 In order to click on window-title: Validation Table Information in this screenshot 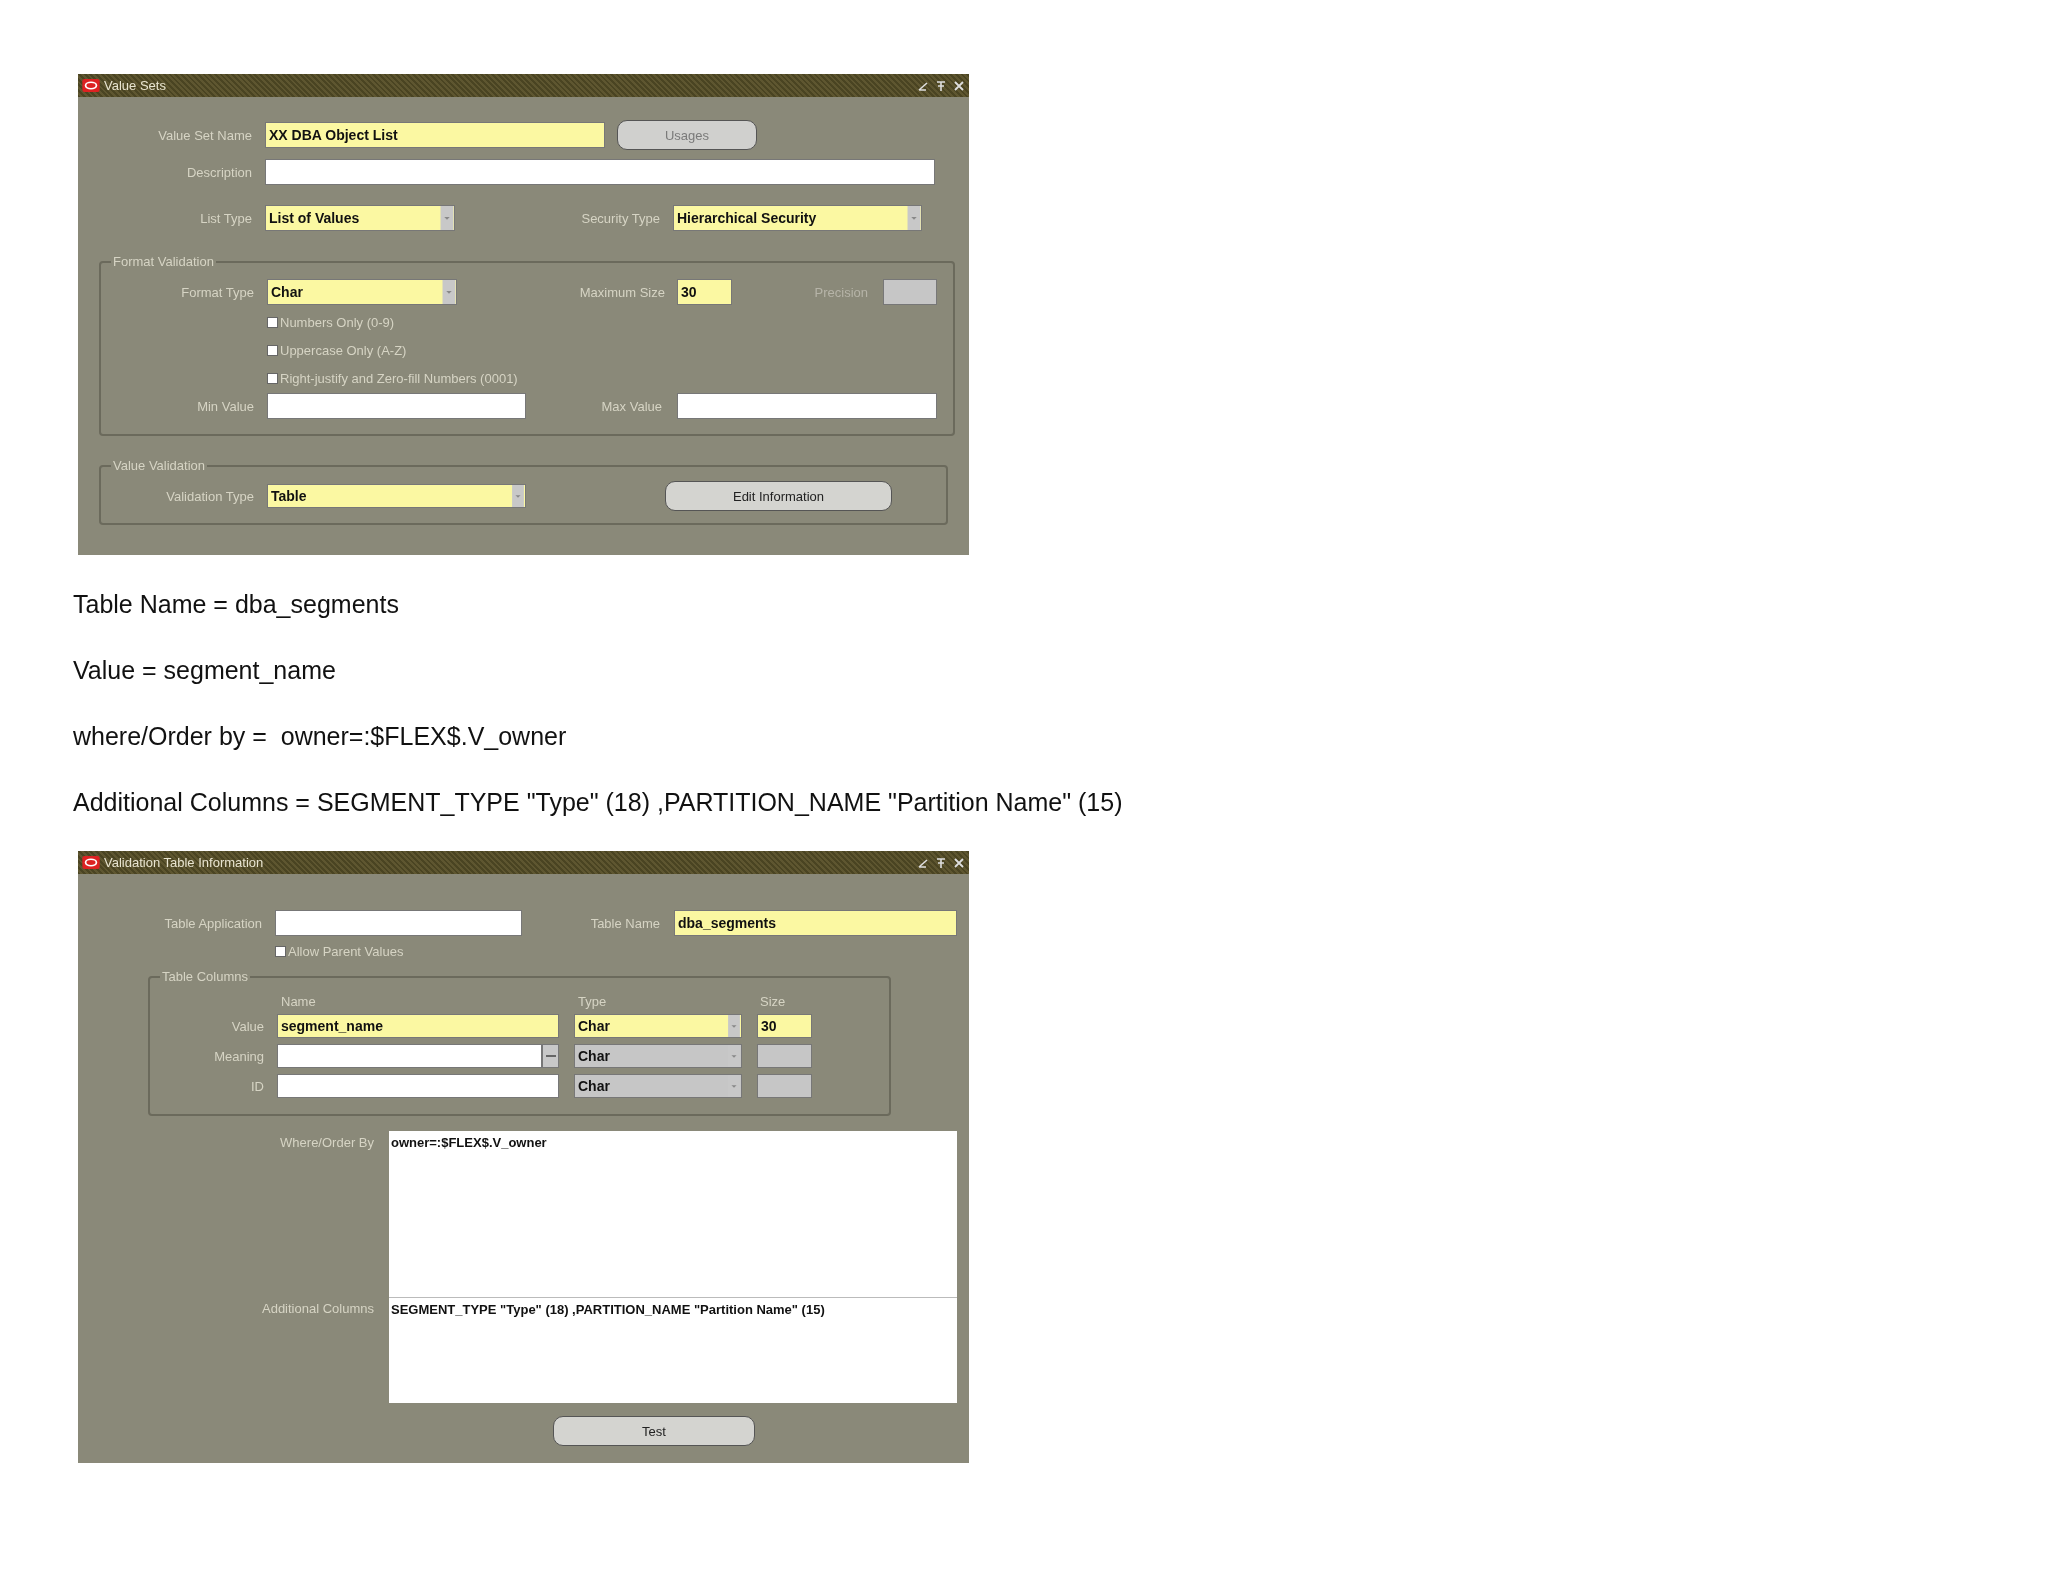, I will do `click(184, 862)`.